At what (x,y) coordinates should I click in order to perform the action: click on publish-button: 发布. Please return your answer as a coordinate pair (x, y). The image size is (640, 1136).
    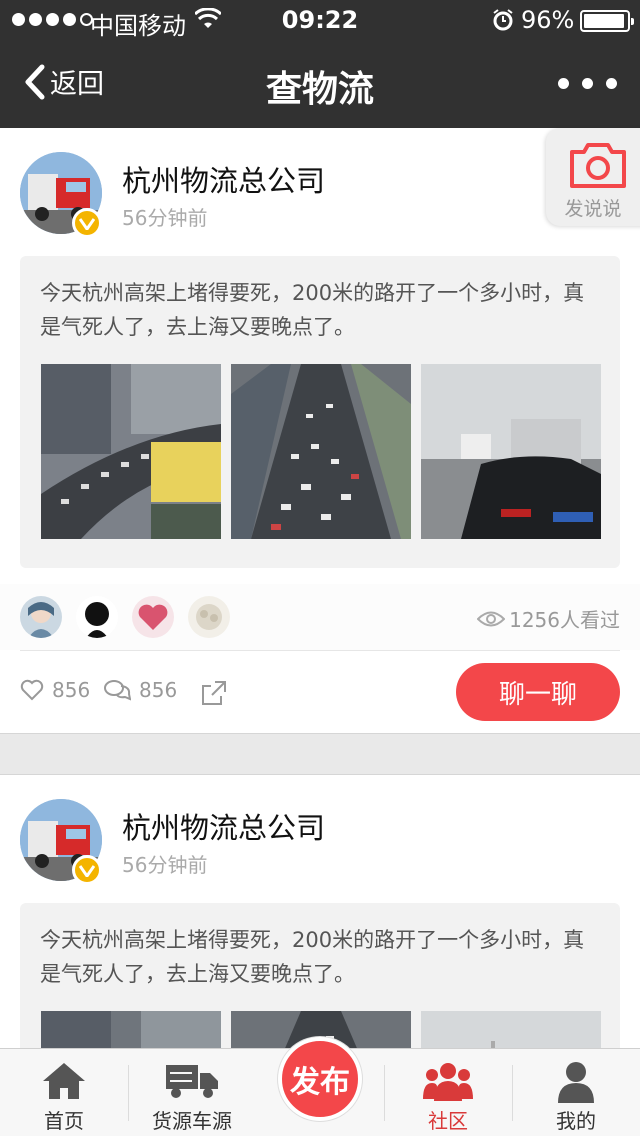
    Looking at the image, I should click on (320, 1079).